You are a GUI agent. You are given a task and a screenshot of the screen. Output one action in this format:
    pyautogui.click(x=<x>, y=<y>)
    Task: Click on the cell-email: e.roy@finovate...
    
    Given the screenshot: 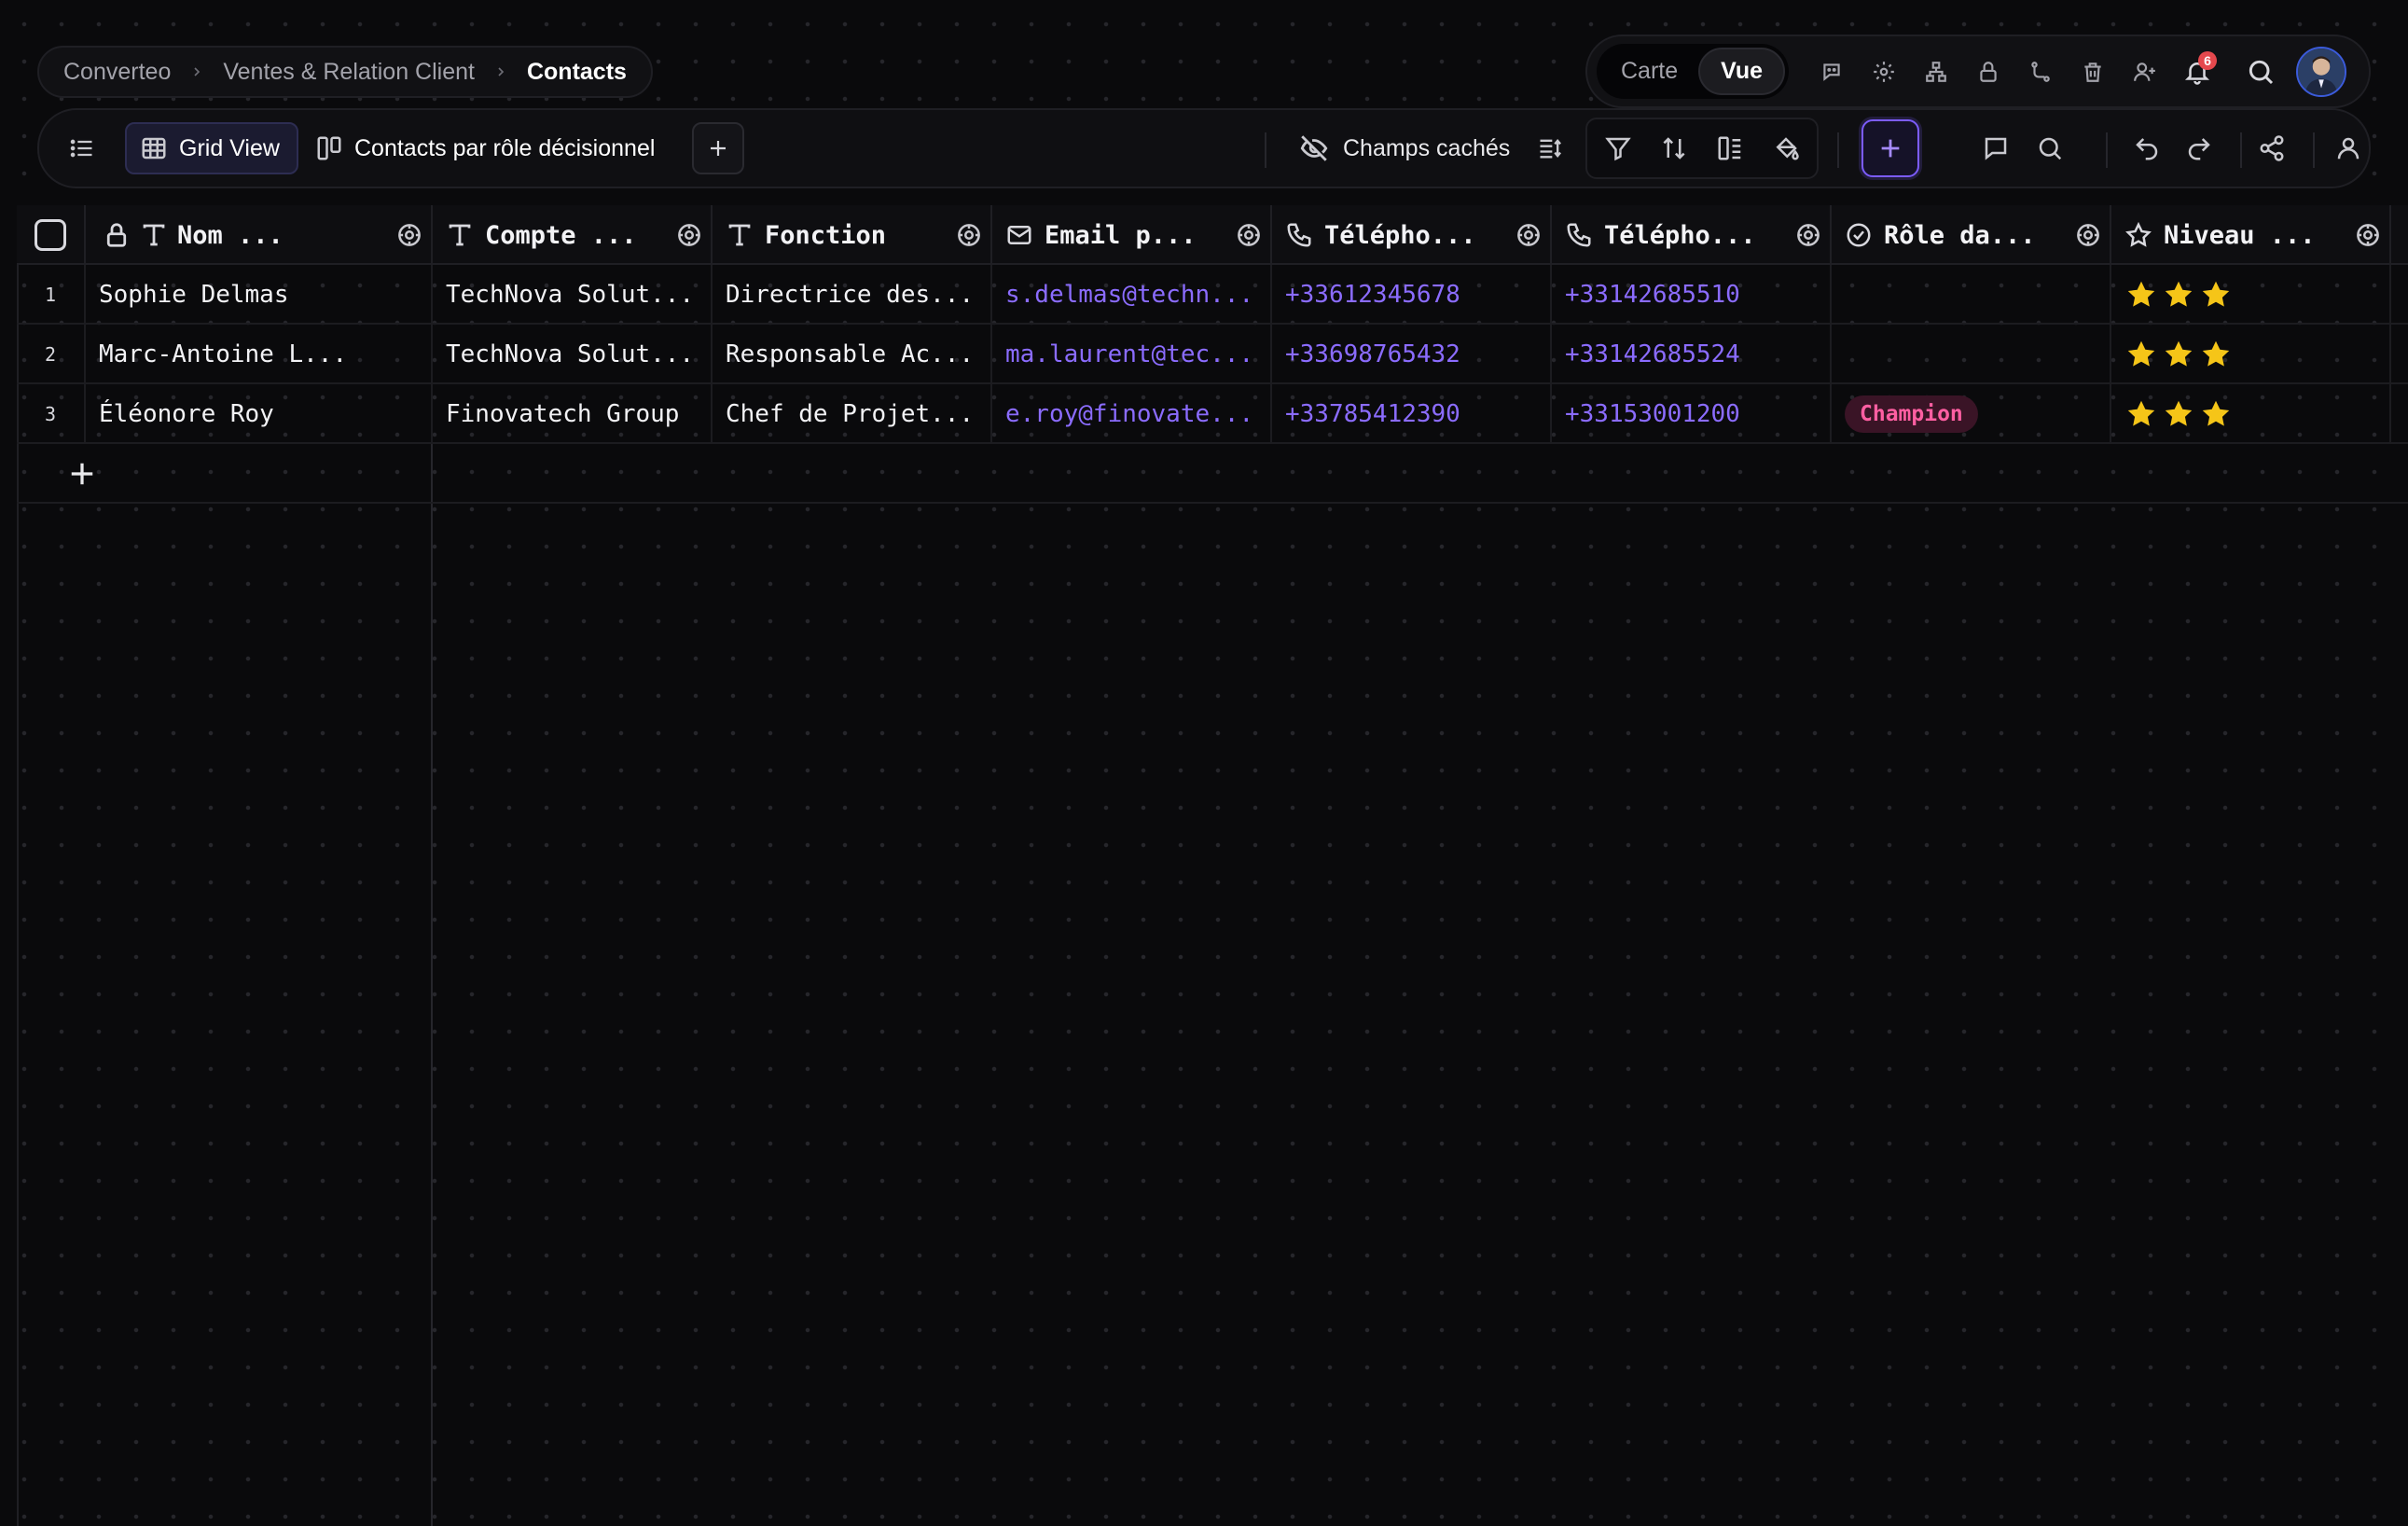 What is the action you would take?
    pyautogui.click(x=1132, y=414)
    